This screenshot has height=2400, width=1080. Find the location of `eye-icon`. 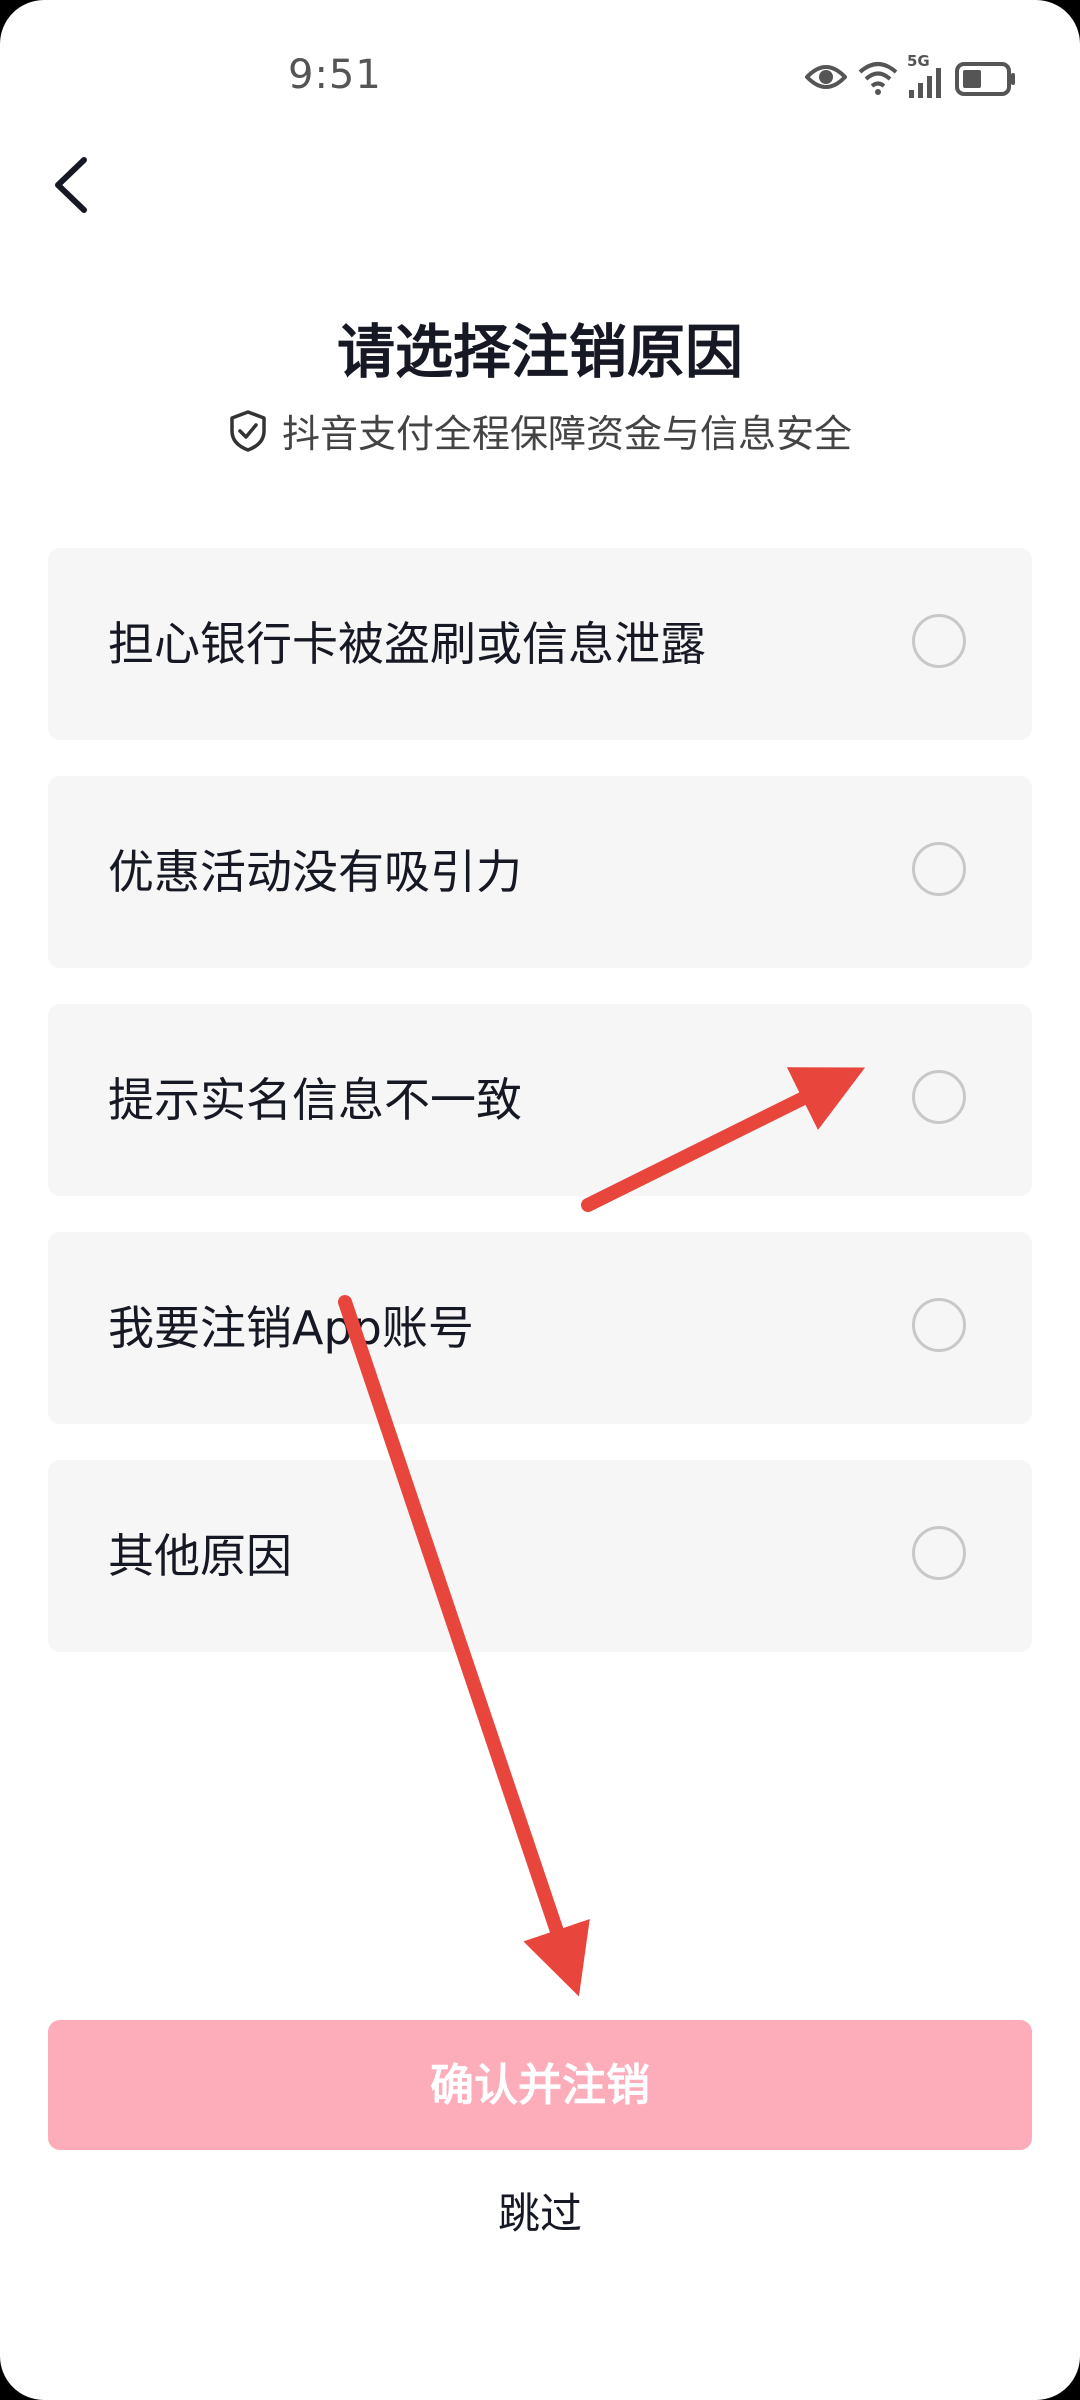

eye-icon is located at coordinates (826, 77).